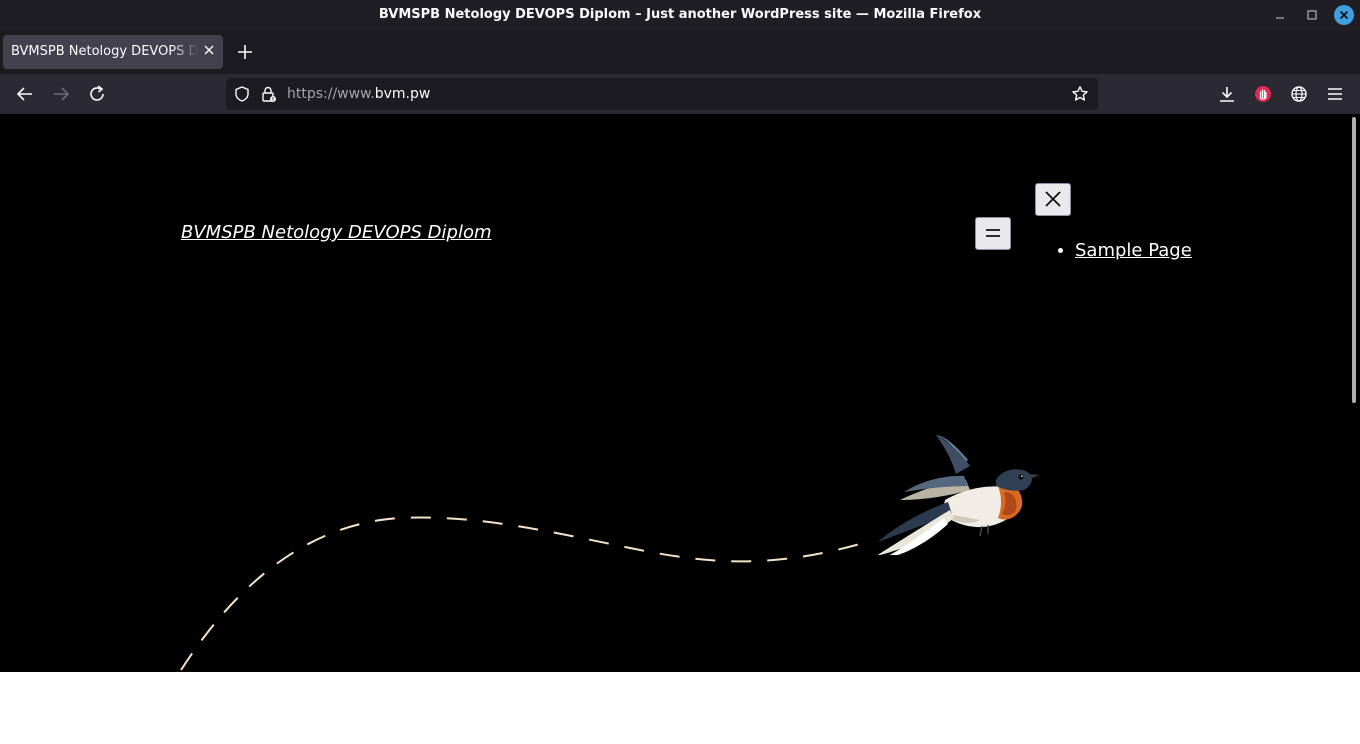  I want to click on window-close-icon, so click(1344, 15).